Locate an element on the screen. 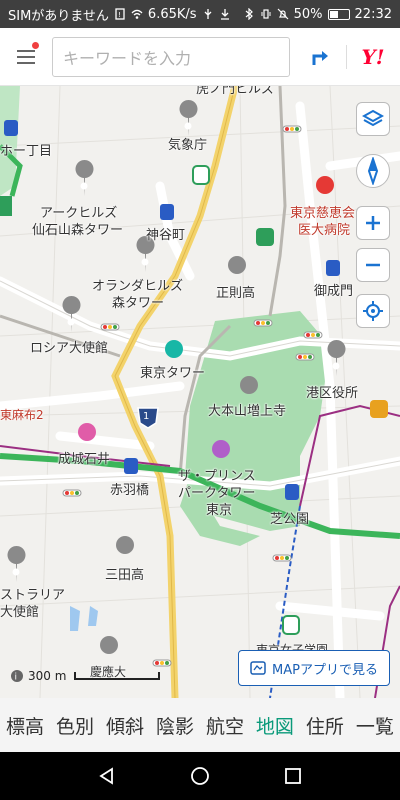 Image resolution: width=400 pixels, height=800 pixels. top-bar: キーワードを入力 Y! is located at coordinates (200, 57).